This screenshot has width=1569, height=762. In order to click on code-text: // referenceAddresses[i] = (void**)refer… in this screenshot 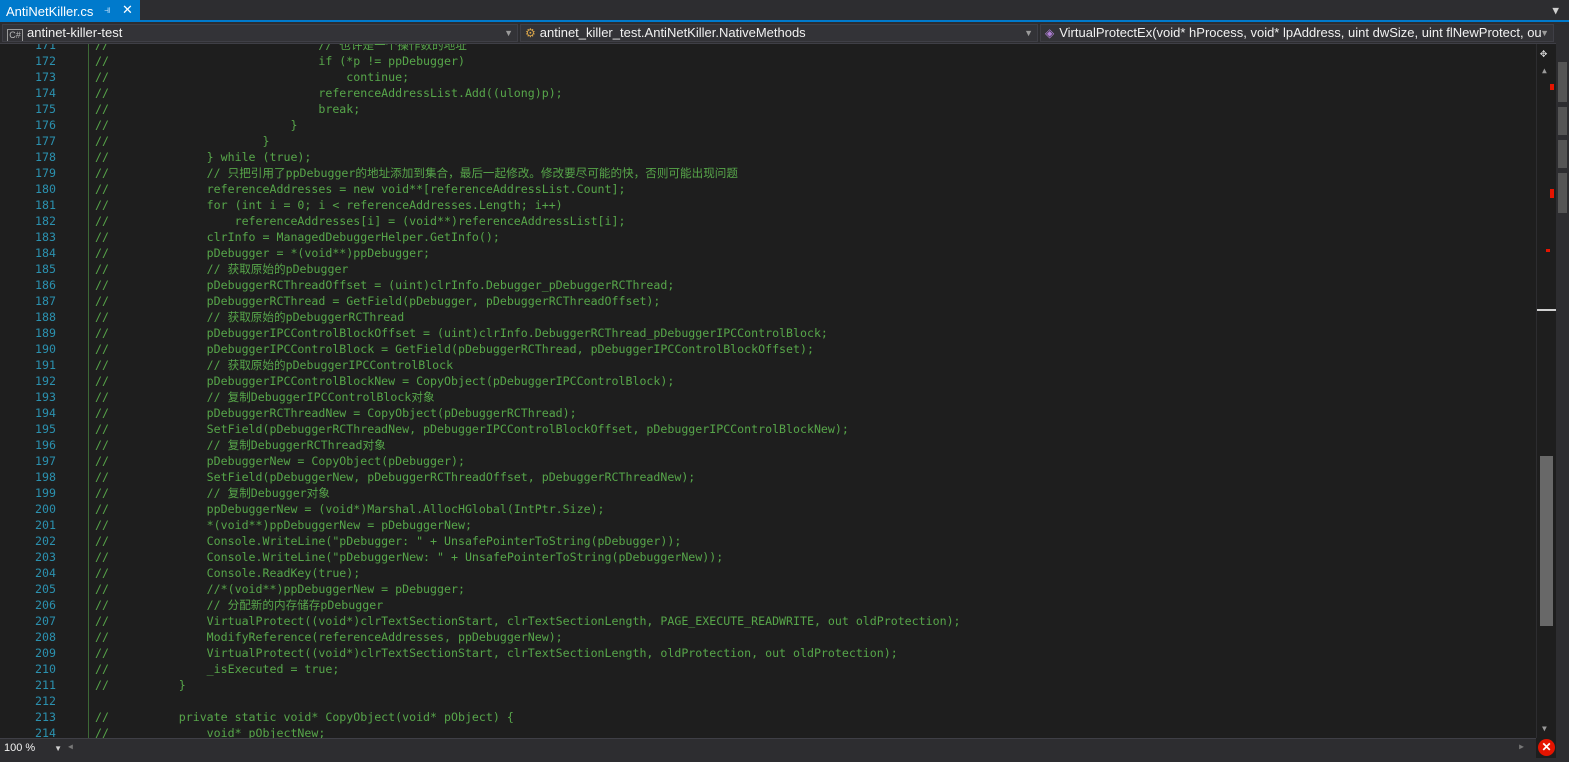, I will do `click(360, 221)`.